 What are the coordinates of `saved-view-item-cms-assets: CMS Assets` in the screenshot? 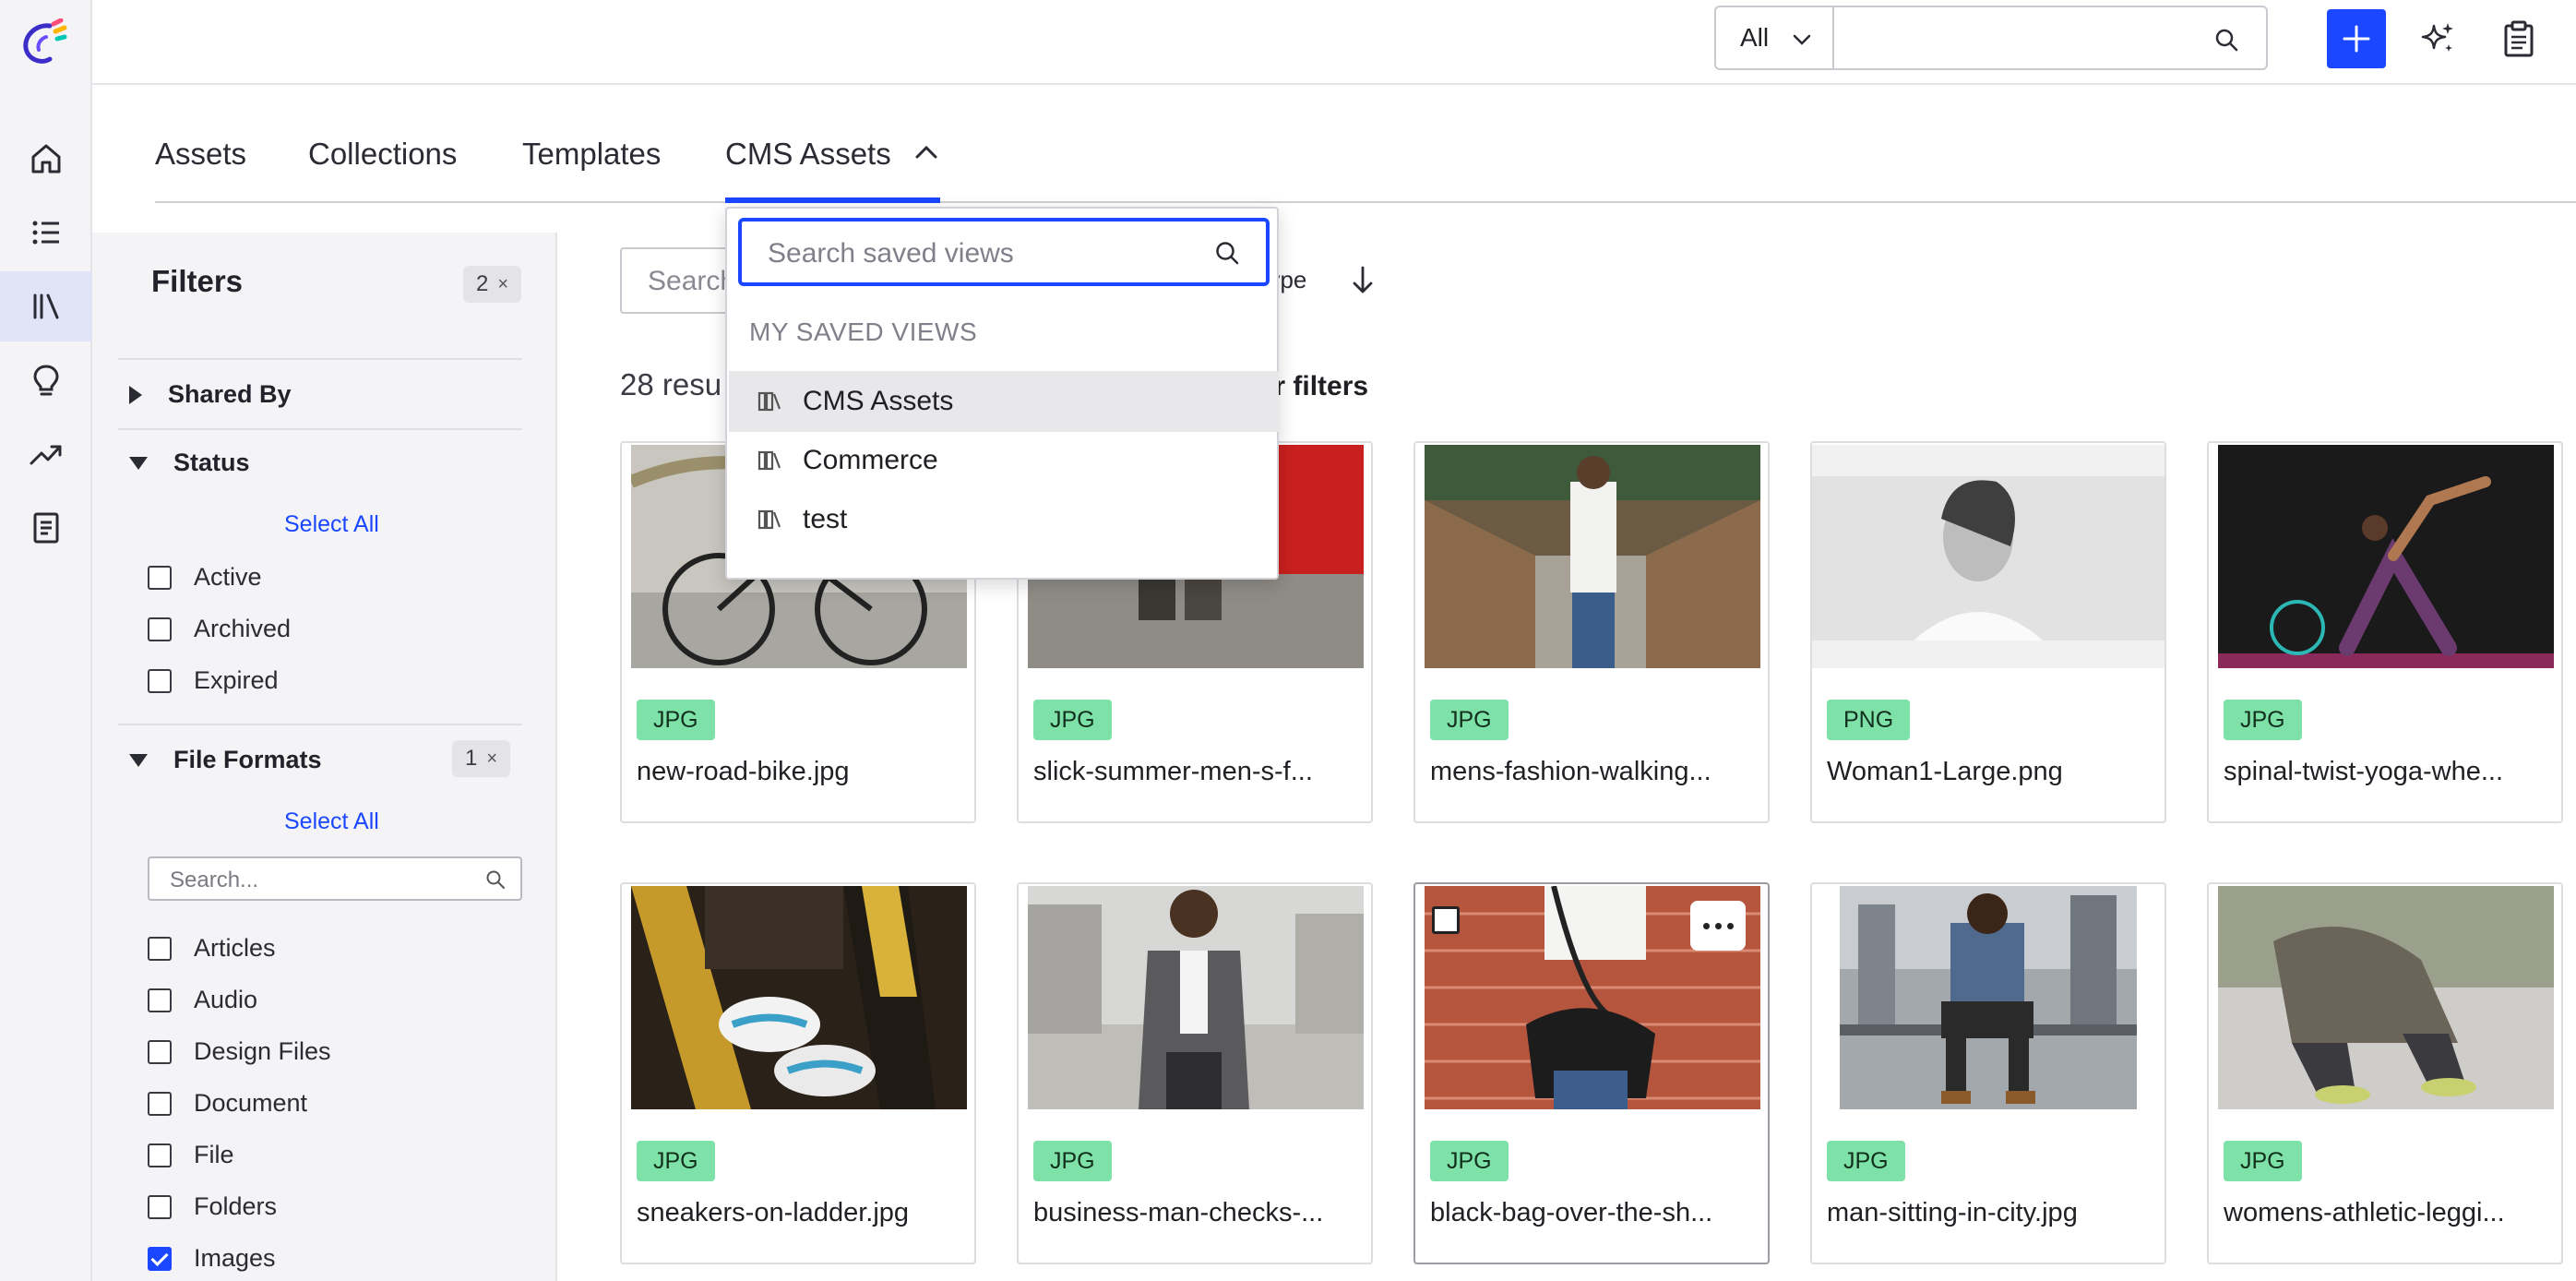 It's located at (1004, 402).